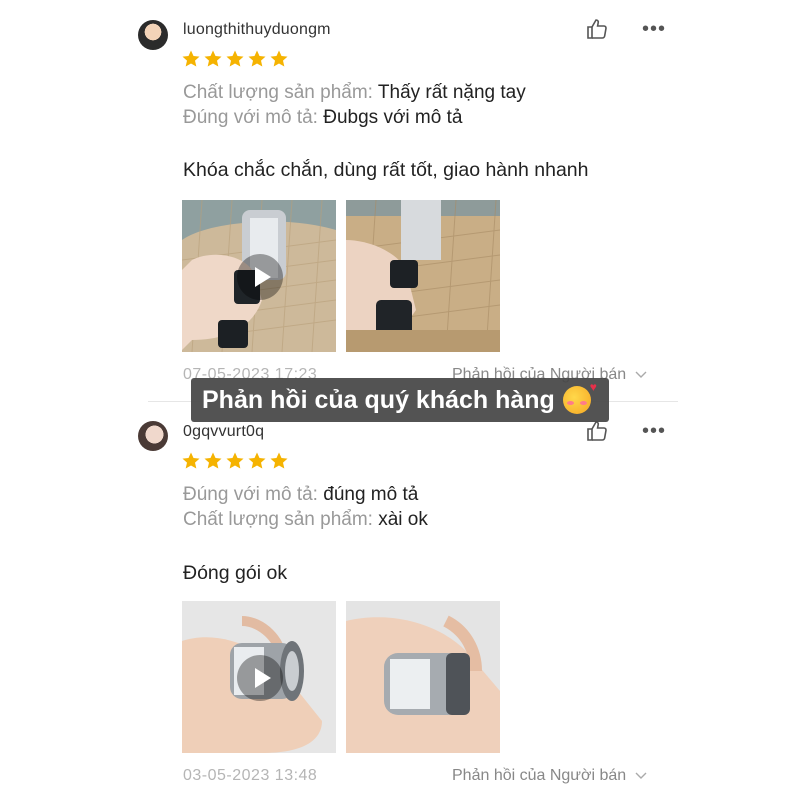  What do you see at coordinates (224, 431) in the screenshot?
I see `username: 0gqvvurt0q` at bounding box center [224, 431].